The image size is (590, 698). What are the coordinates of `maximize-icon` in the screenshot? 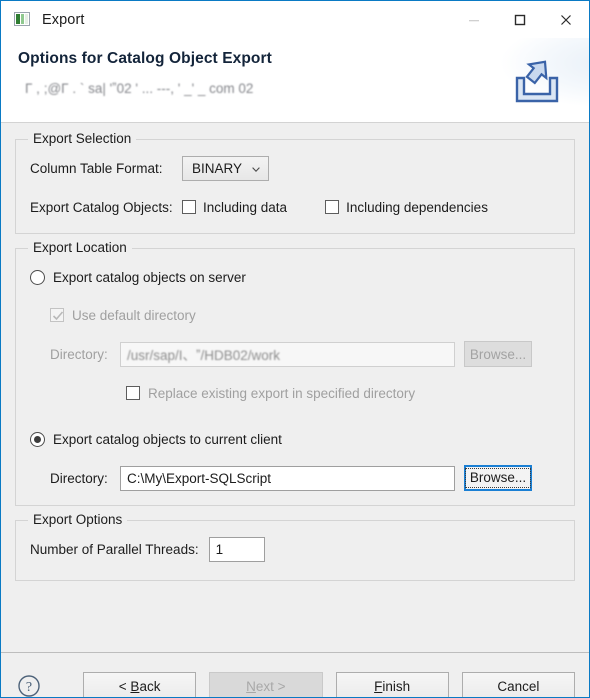 It's located at (520, 19).